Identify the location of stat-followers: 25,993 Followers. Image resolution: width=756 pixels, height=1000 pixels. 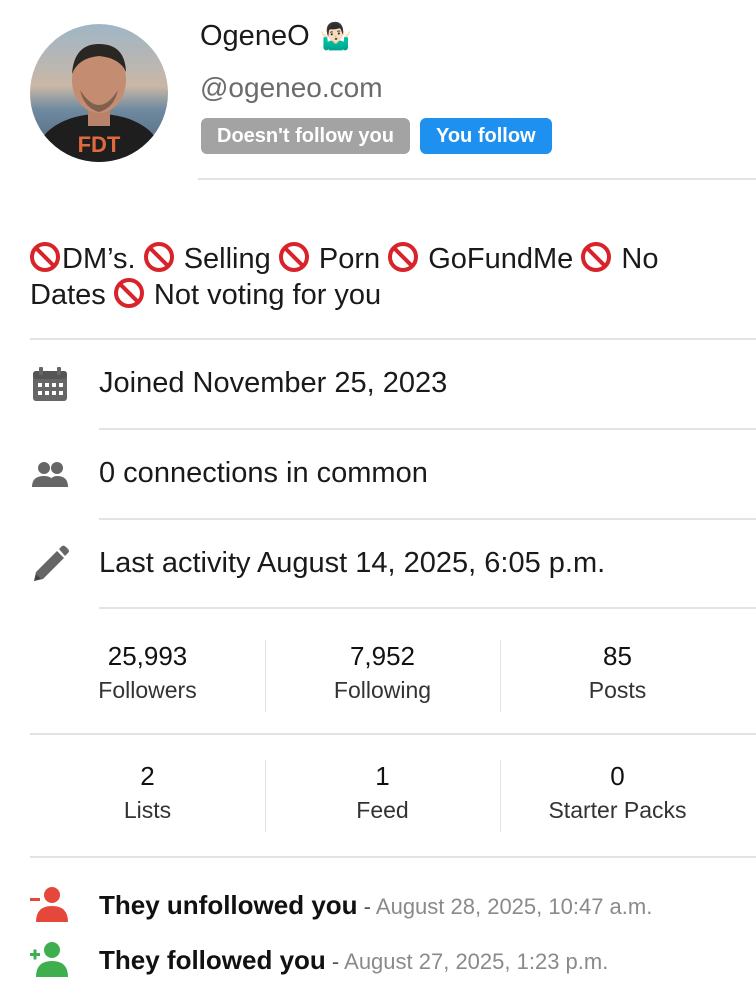
(147, 682).